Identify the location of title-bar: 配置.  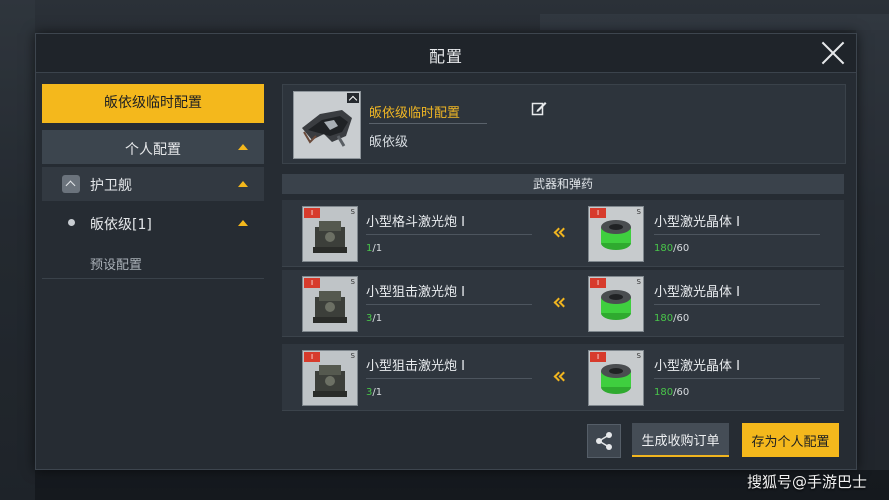
(446, 53).